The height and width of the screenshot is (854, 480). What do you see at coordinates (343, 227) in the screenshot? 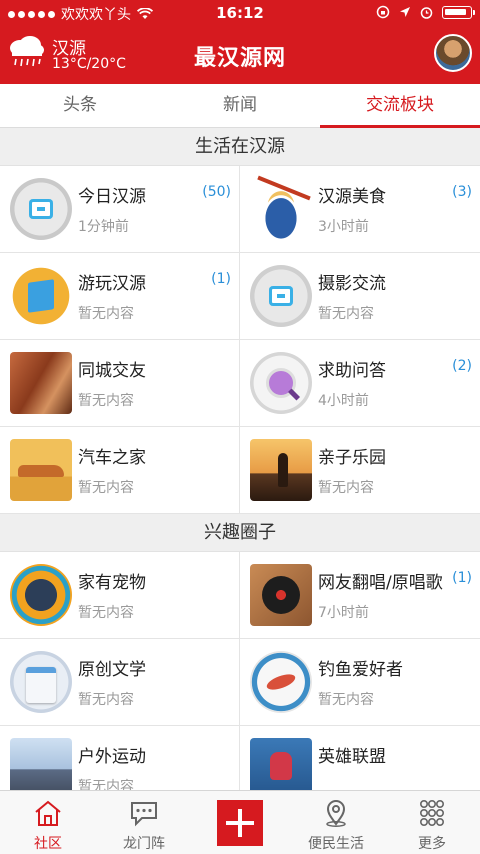
I see `board-last-update: 3小时前` at bounding box center [343, 227].